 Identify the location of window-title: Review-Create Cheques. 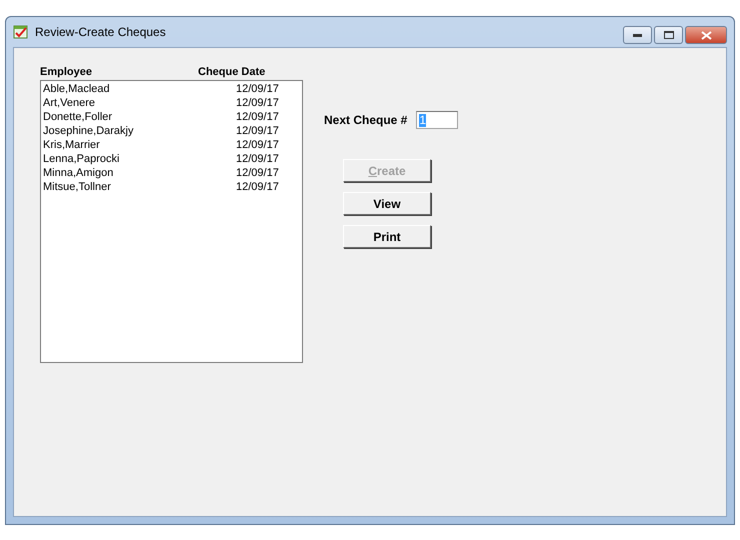
(100, 32).